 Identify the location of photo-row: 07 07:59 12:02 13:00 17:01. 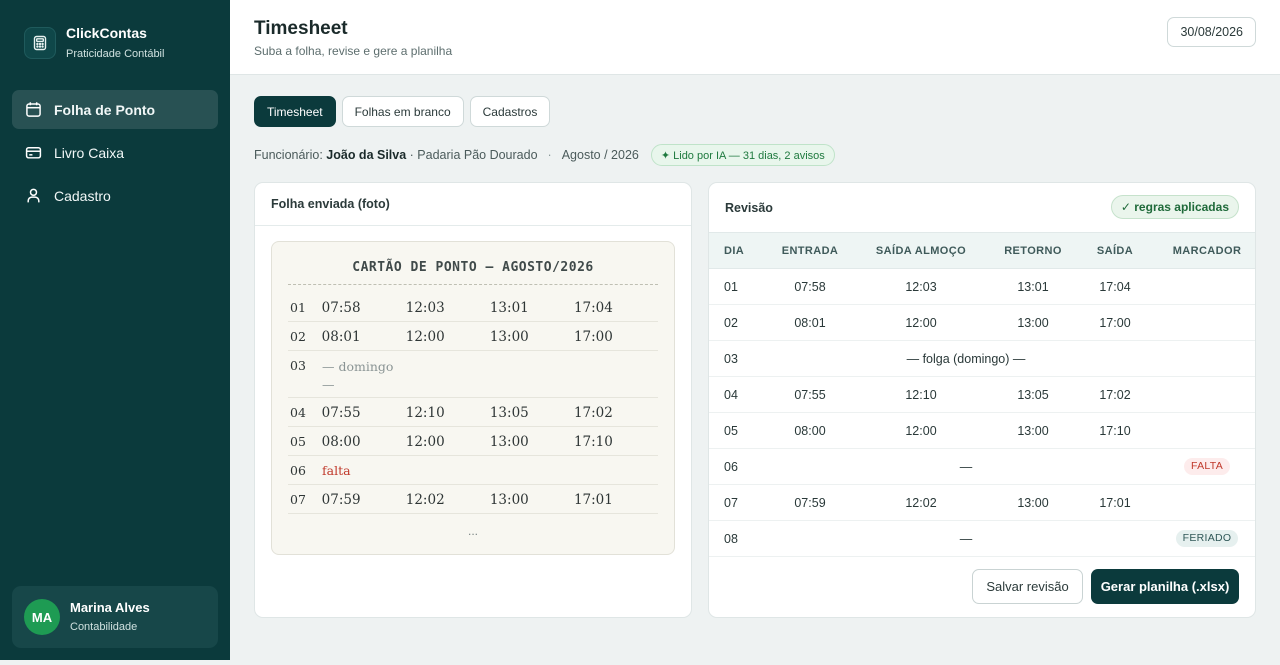
(473, 499).